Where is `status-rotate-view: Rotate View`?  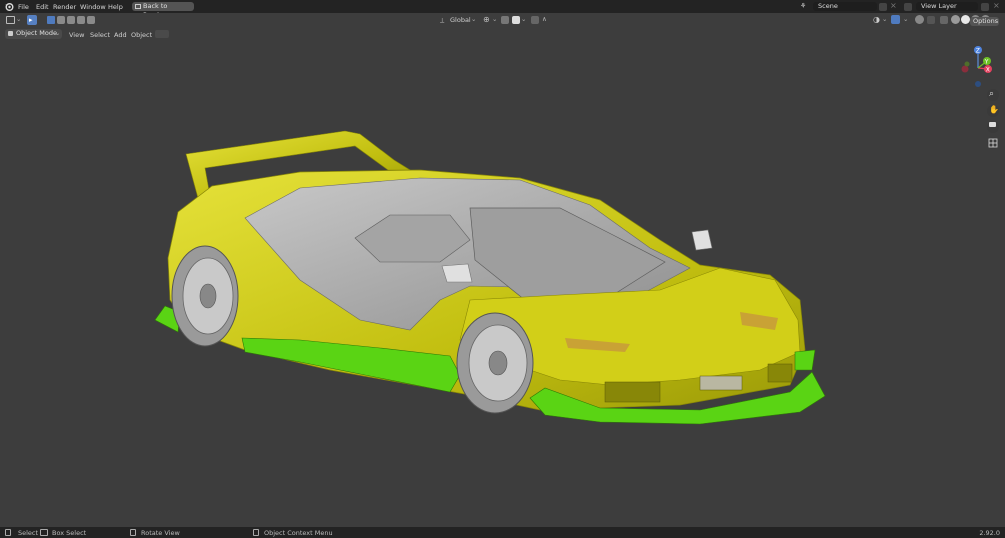
status-rotate-view: Rotate View is located at coordinates (160, 533).